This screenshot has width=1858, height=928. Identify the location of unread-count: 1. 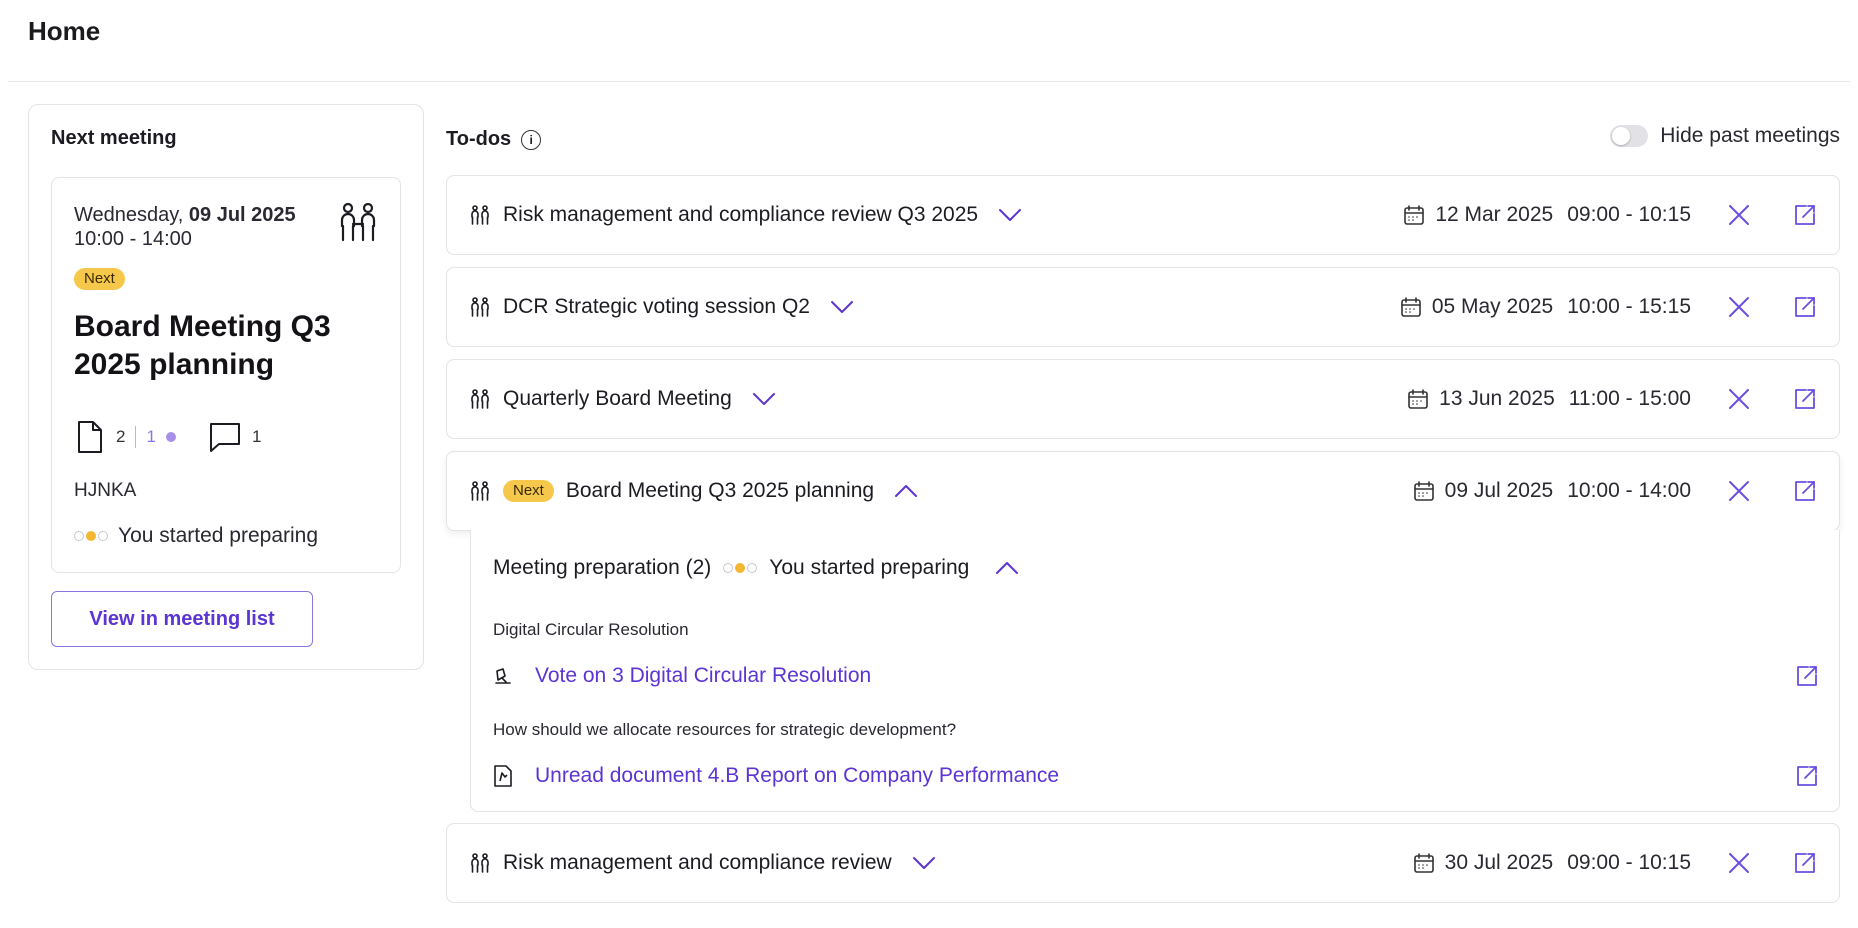
(151, 436).